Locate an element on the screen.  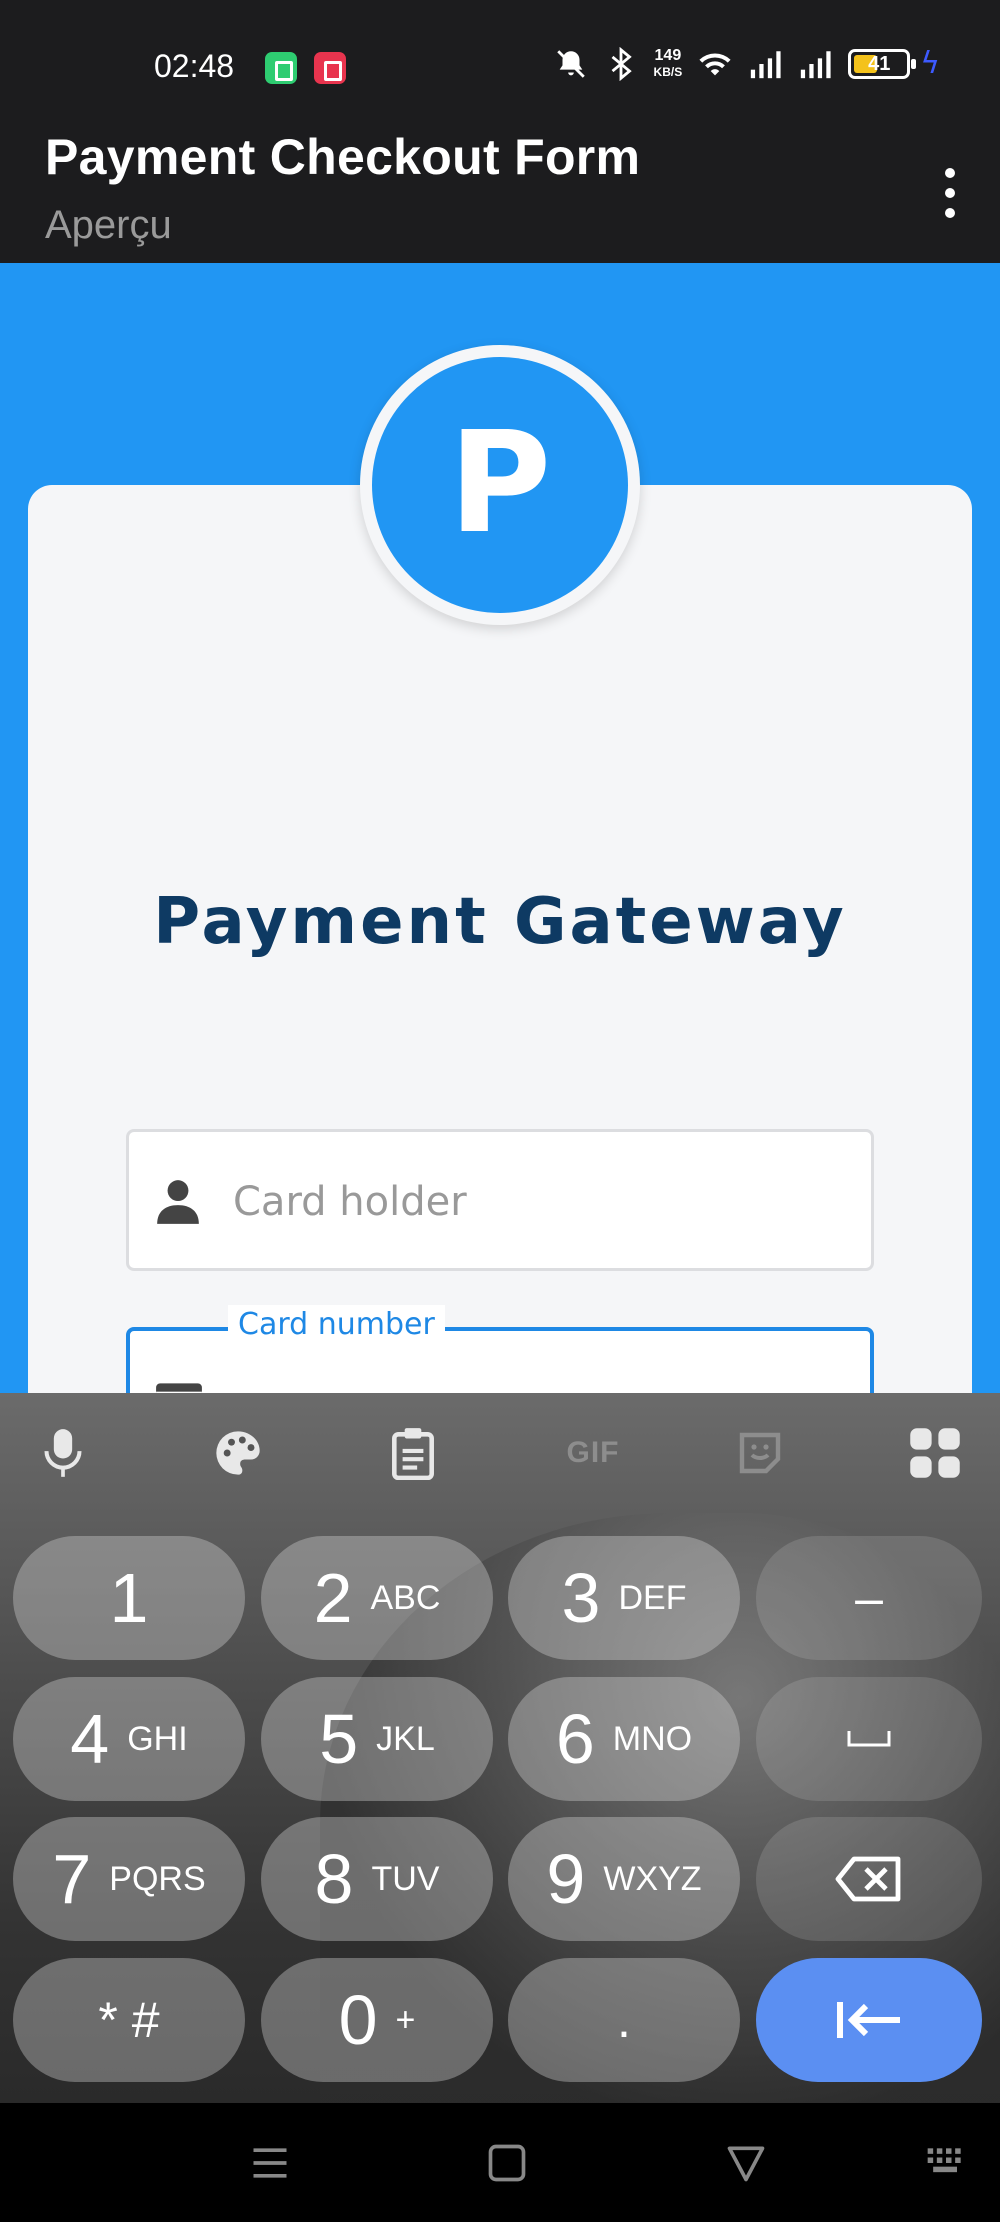
backspace-button is located at coordinates (869, 1879).